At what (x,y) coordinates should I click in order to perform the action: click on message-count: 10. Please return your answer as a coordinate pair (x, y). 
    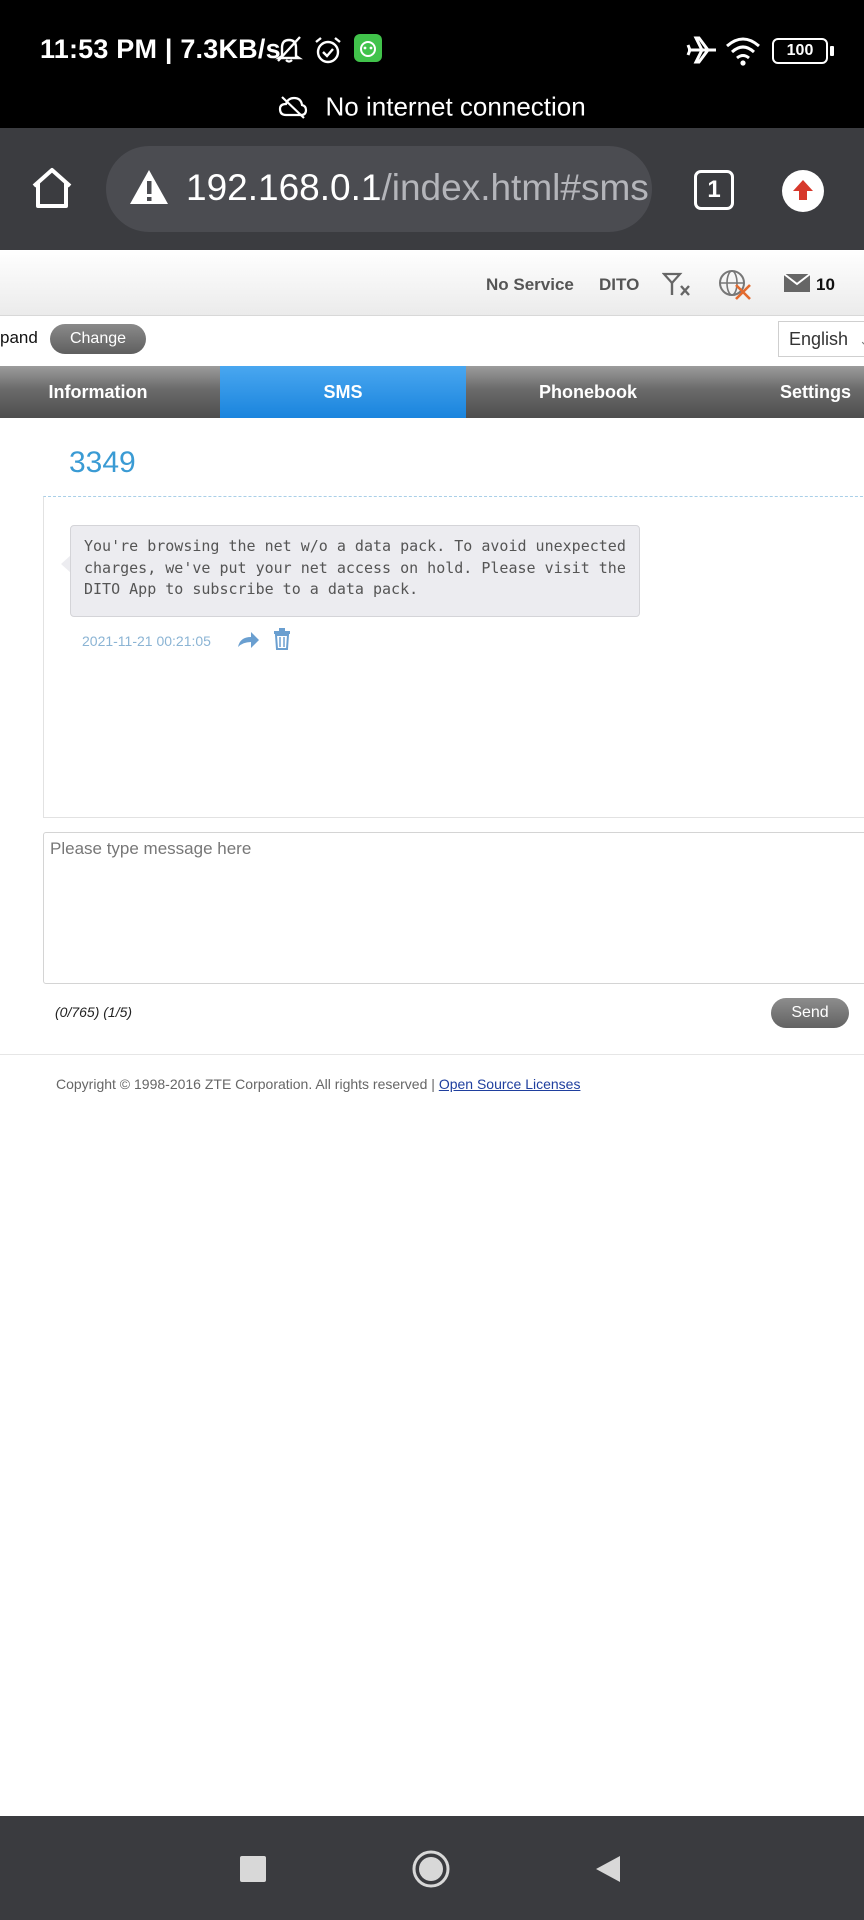
    Looking at the image, I should click on (825, 284).